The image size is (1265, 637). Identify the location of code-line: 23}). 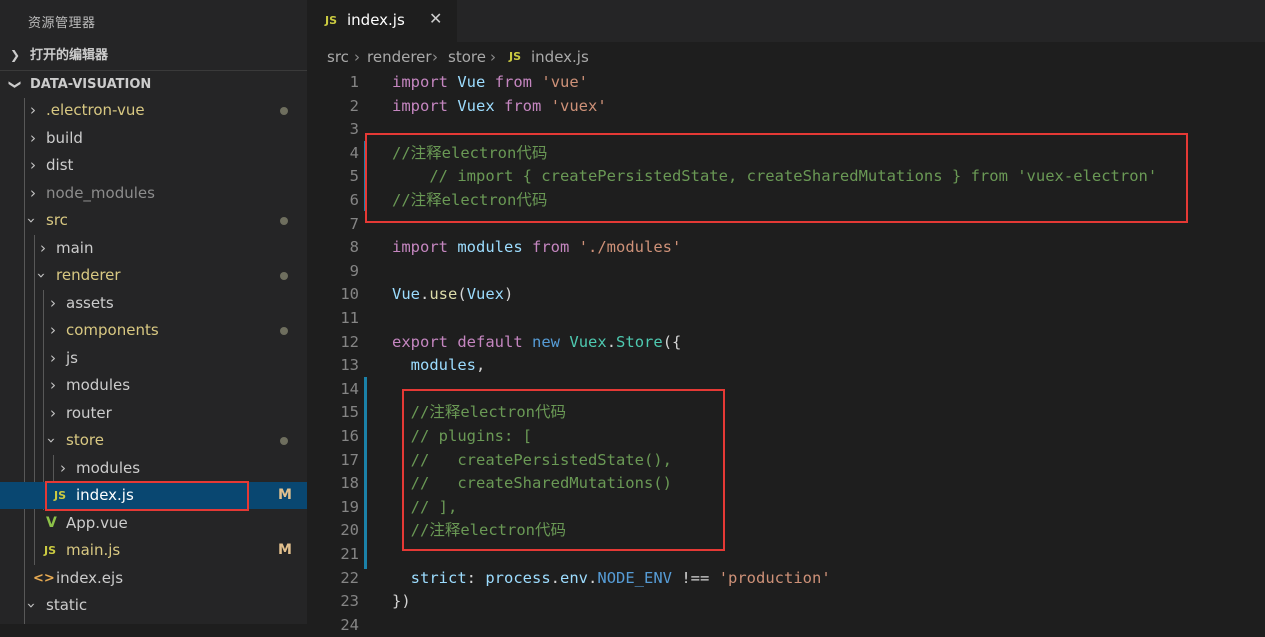
(786, 601).